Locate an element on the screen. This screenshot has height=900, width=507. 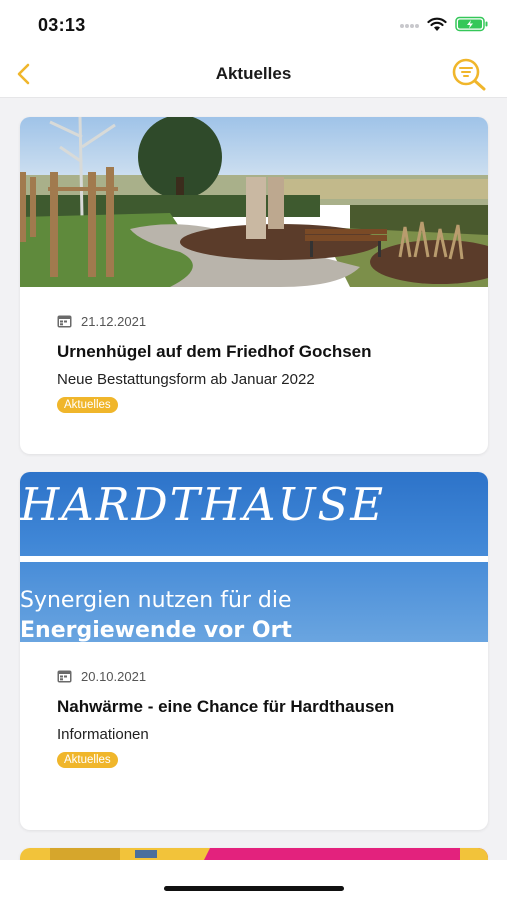
article-title: Urnenhügel auf dem Friedhof Gochsen is located at coordinates (214, 351).